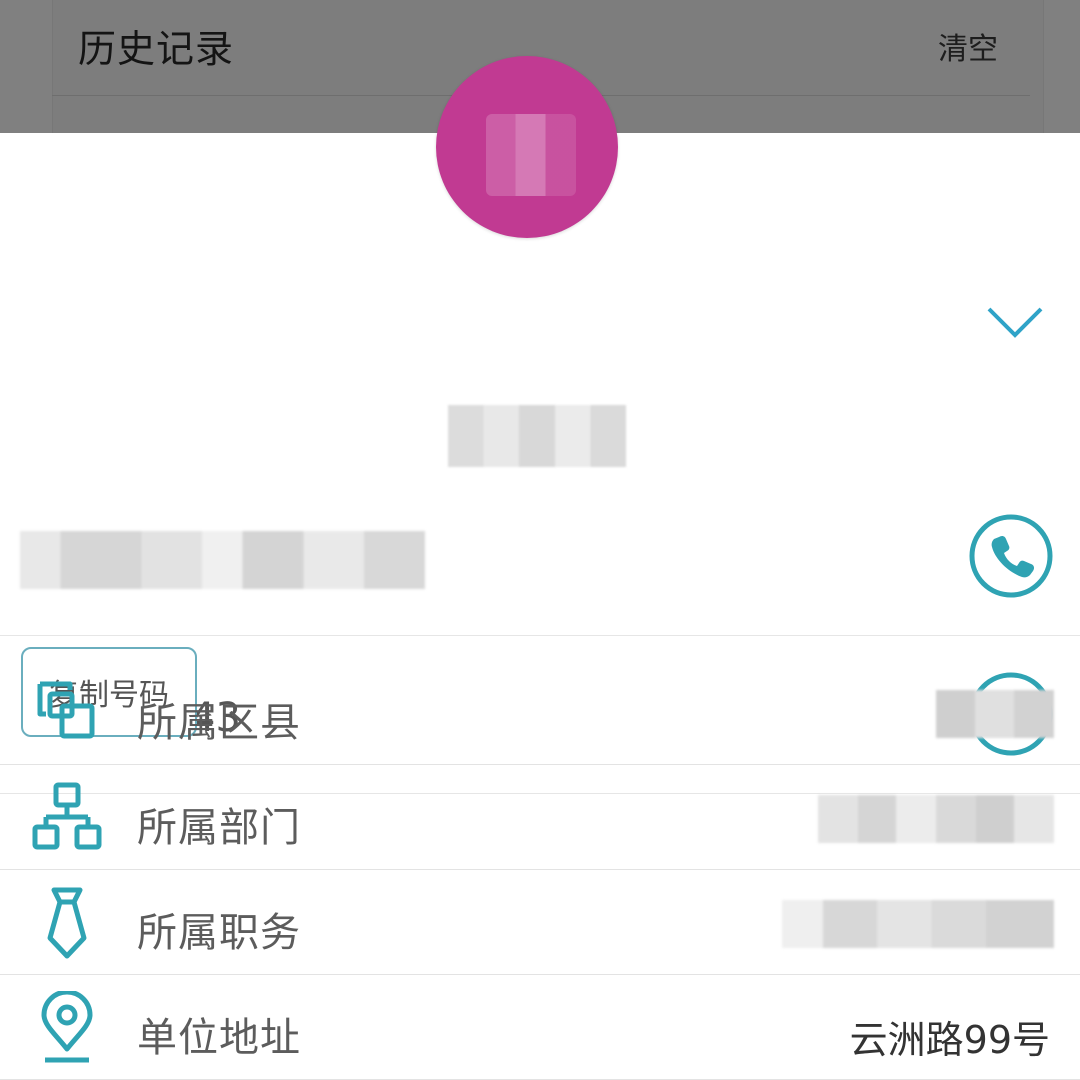 The width and height of the screenshot is (1080, 1080). Describe the element at coordinates (67, 816) in the screenshot. I see `org-chart-icon` at that location.